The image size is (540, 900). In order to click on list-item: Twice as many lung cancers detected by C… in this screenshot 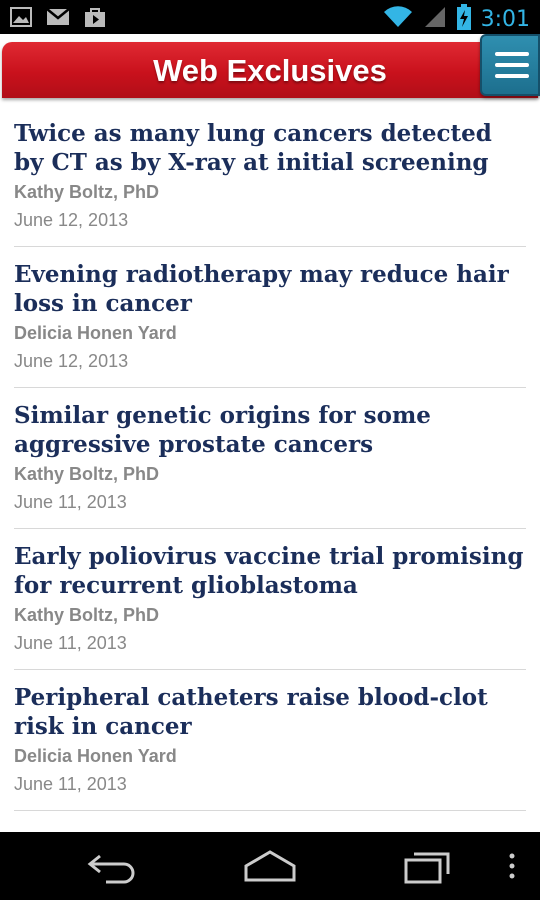, I will do `click(270, 176)`.